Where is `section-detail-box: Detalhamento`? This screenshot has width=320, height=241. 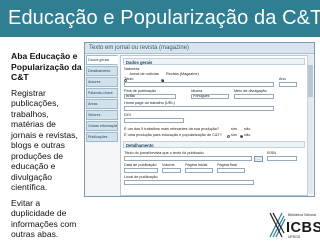
section-detail-box: Detalhamento is located at coordinates (214, 144).